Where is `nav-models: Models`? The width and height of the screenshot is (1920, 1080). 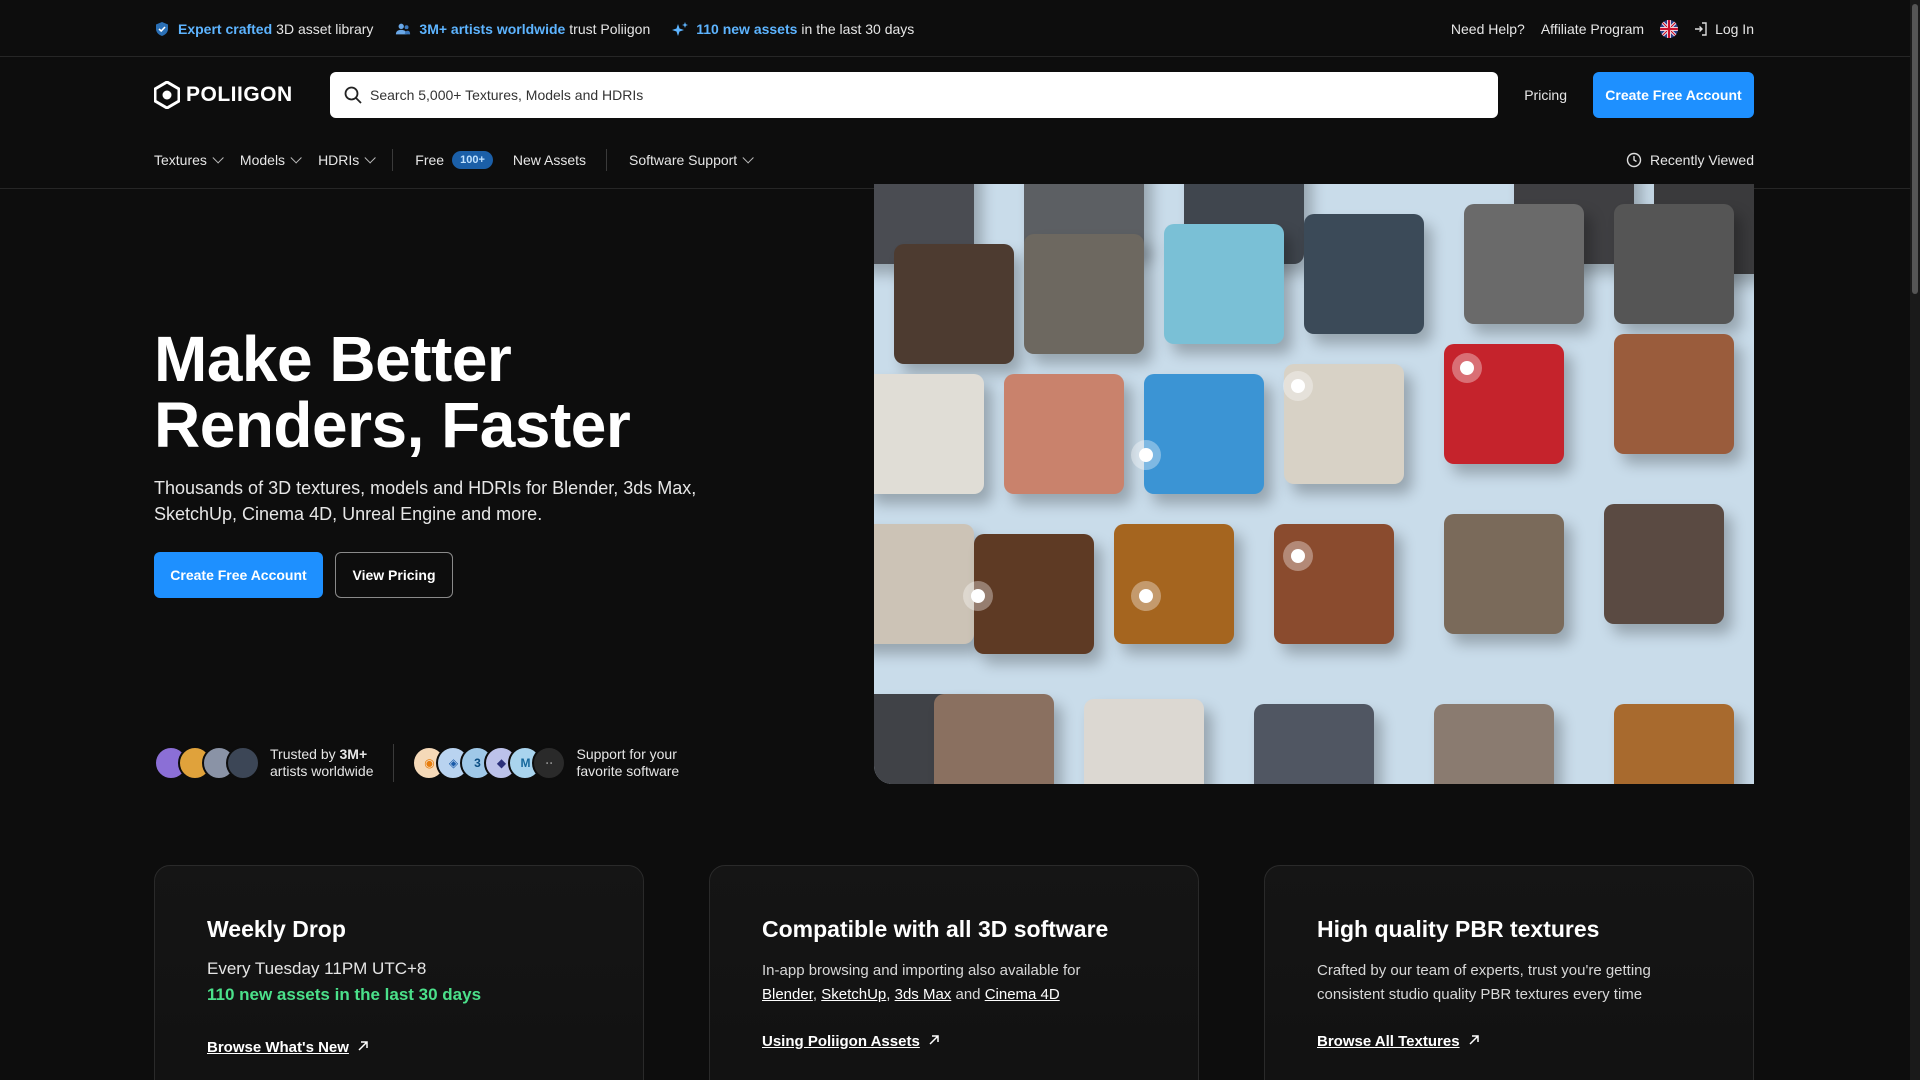
nav-models: Models is located at coordinates (271, 160).